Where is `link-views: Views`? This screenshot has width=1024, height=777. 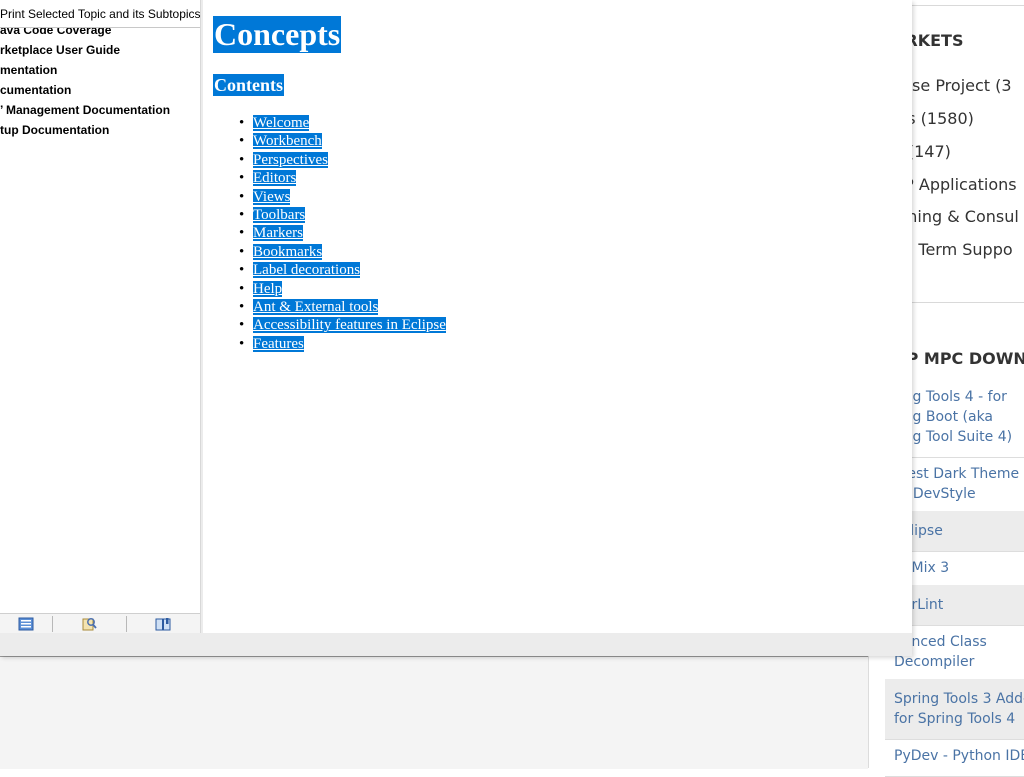 link-views: Views is located at coordinates (272, 196).